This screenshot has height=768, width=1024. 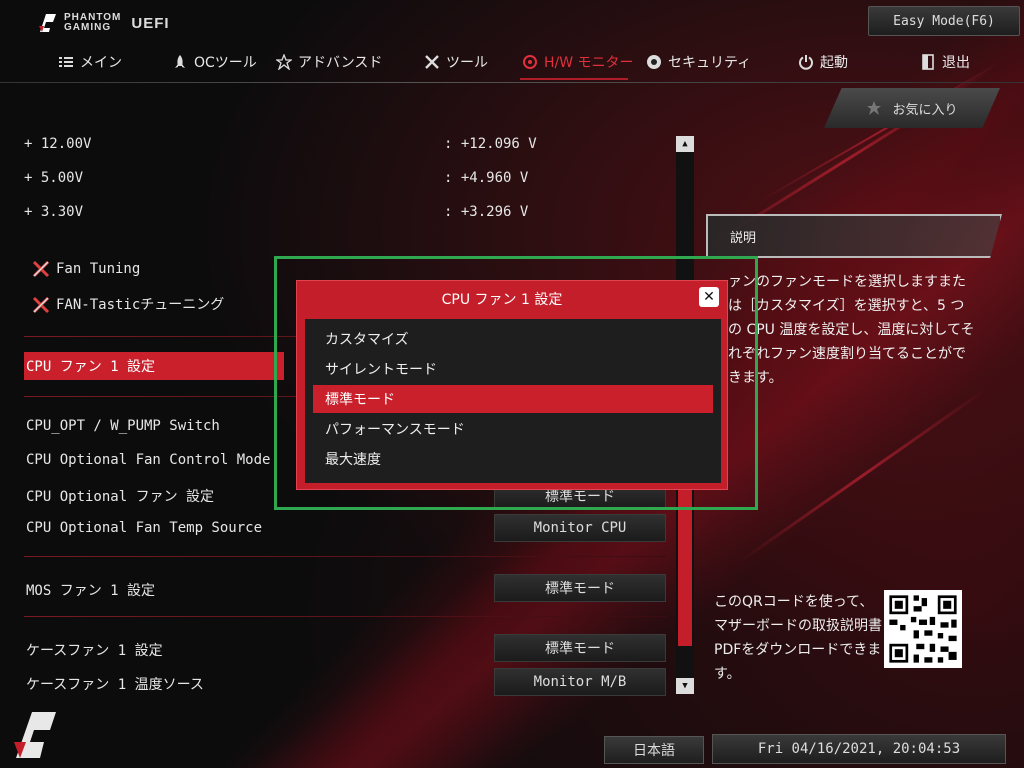 I want to click on tab-tools: ツール, so click(x=456, y=62).